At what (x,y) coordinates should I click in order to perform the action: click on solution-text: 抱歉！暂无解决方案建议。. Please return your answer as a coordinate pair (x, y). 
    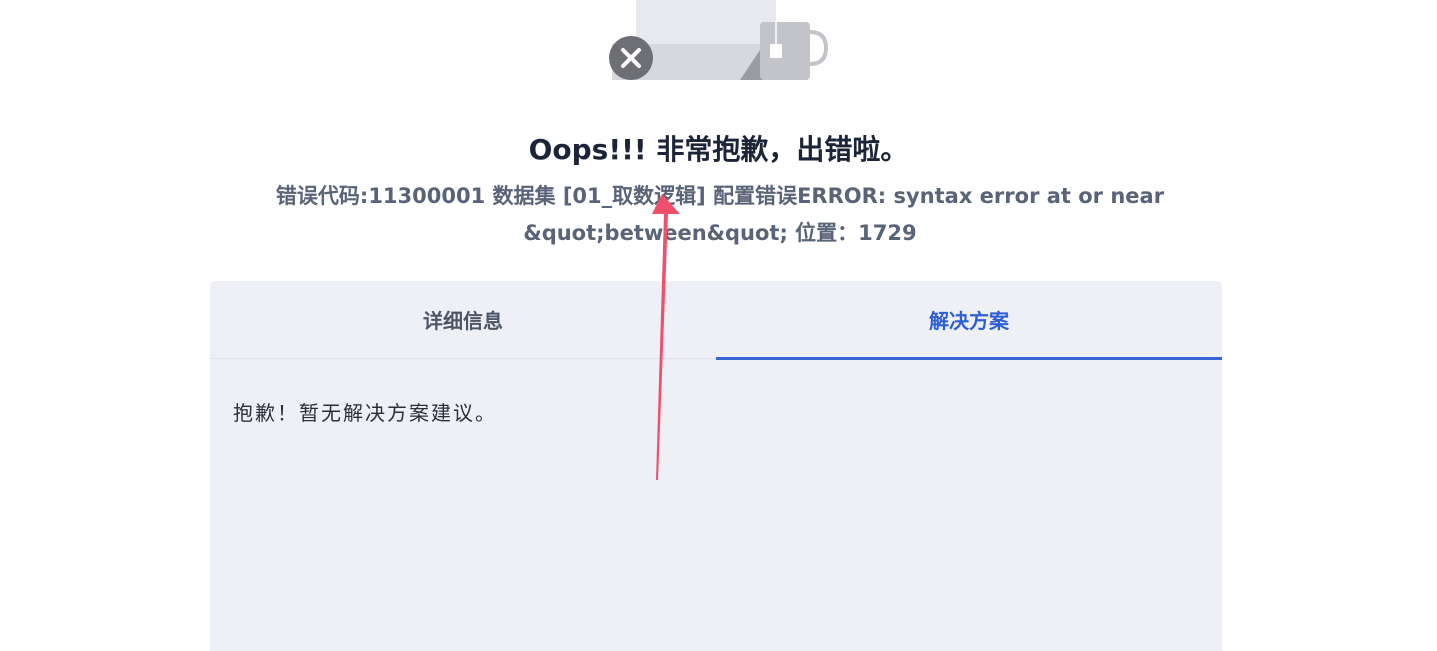
    Looking at the image, I should click on (365, 413).